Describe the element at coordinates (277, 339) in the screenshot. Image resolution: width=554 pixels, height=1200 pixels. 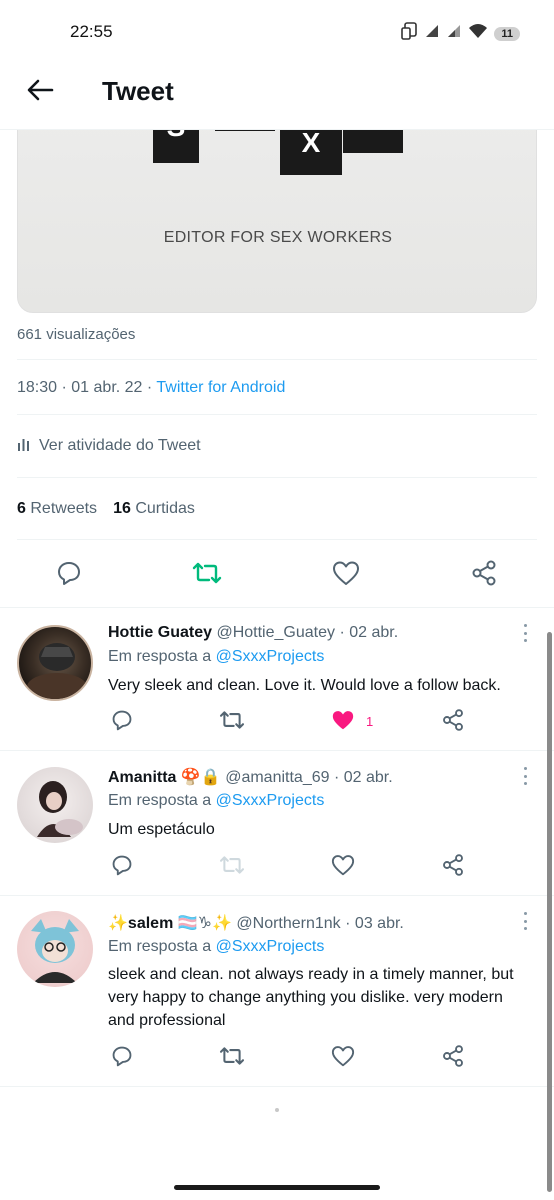
I see `views-count: 661 visualizações` at that location.